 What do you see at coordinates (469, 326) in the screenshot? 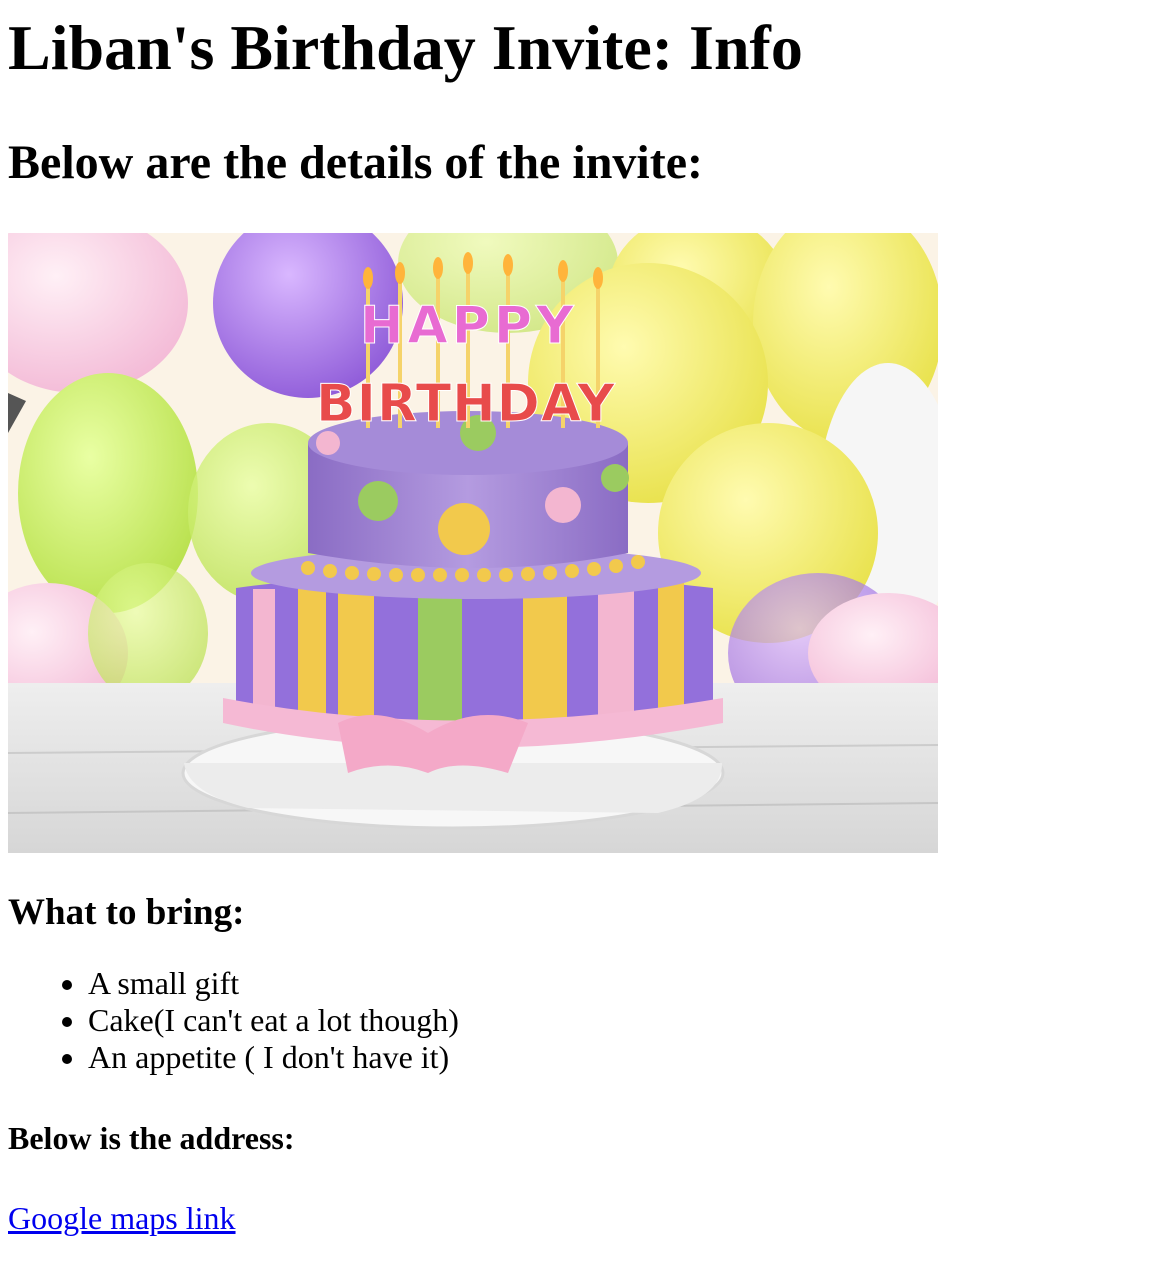
I see `candle-text-happy: HAPPY` at bounding box center [469, 326].